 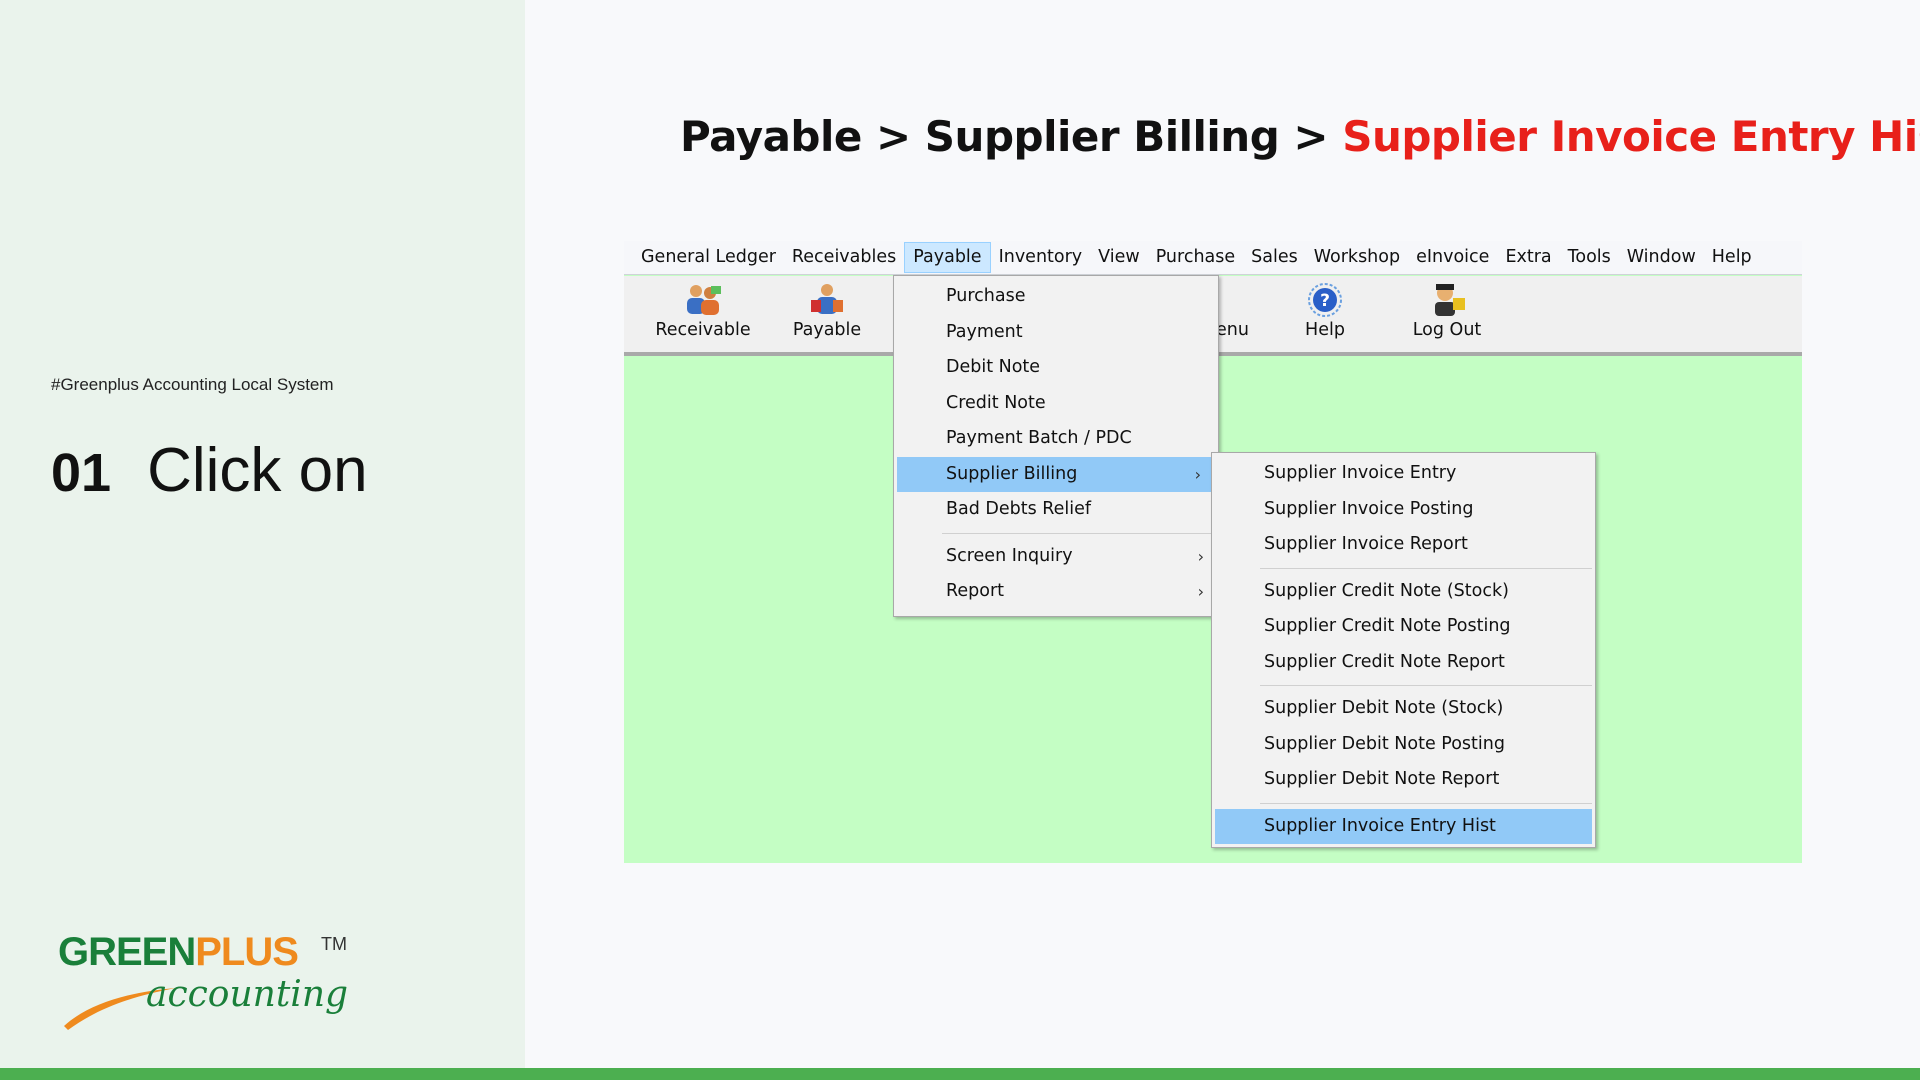 I want to click on menu-tools: Tools, so click(x=1589, y=257).